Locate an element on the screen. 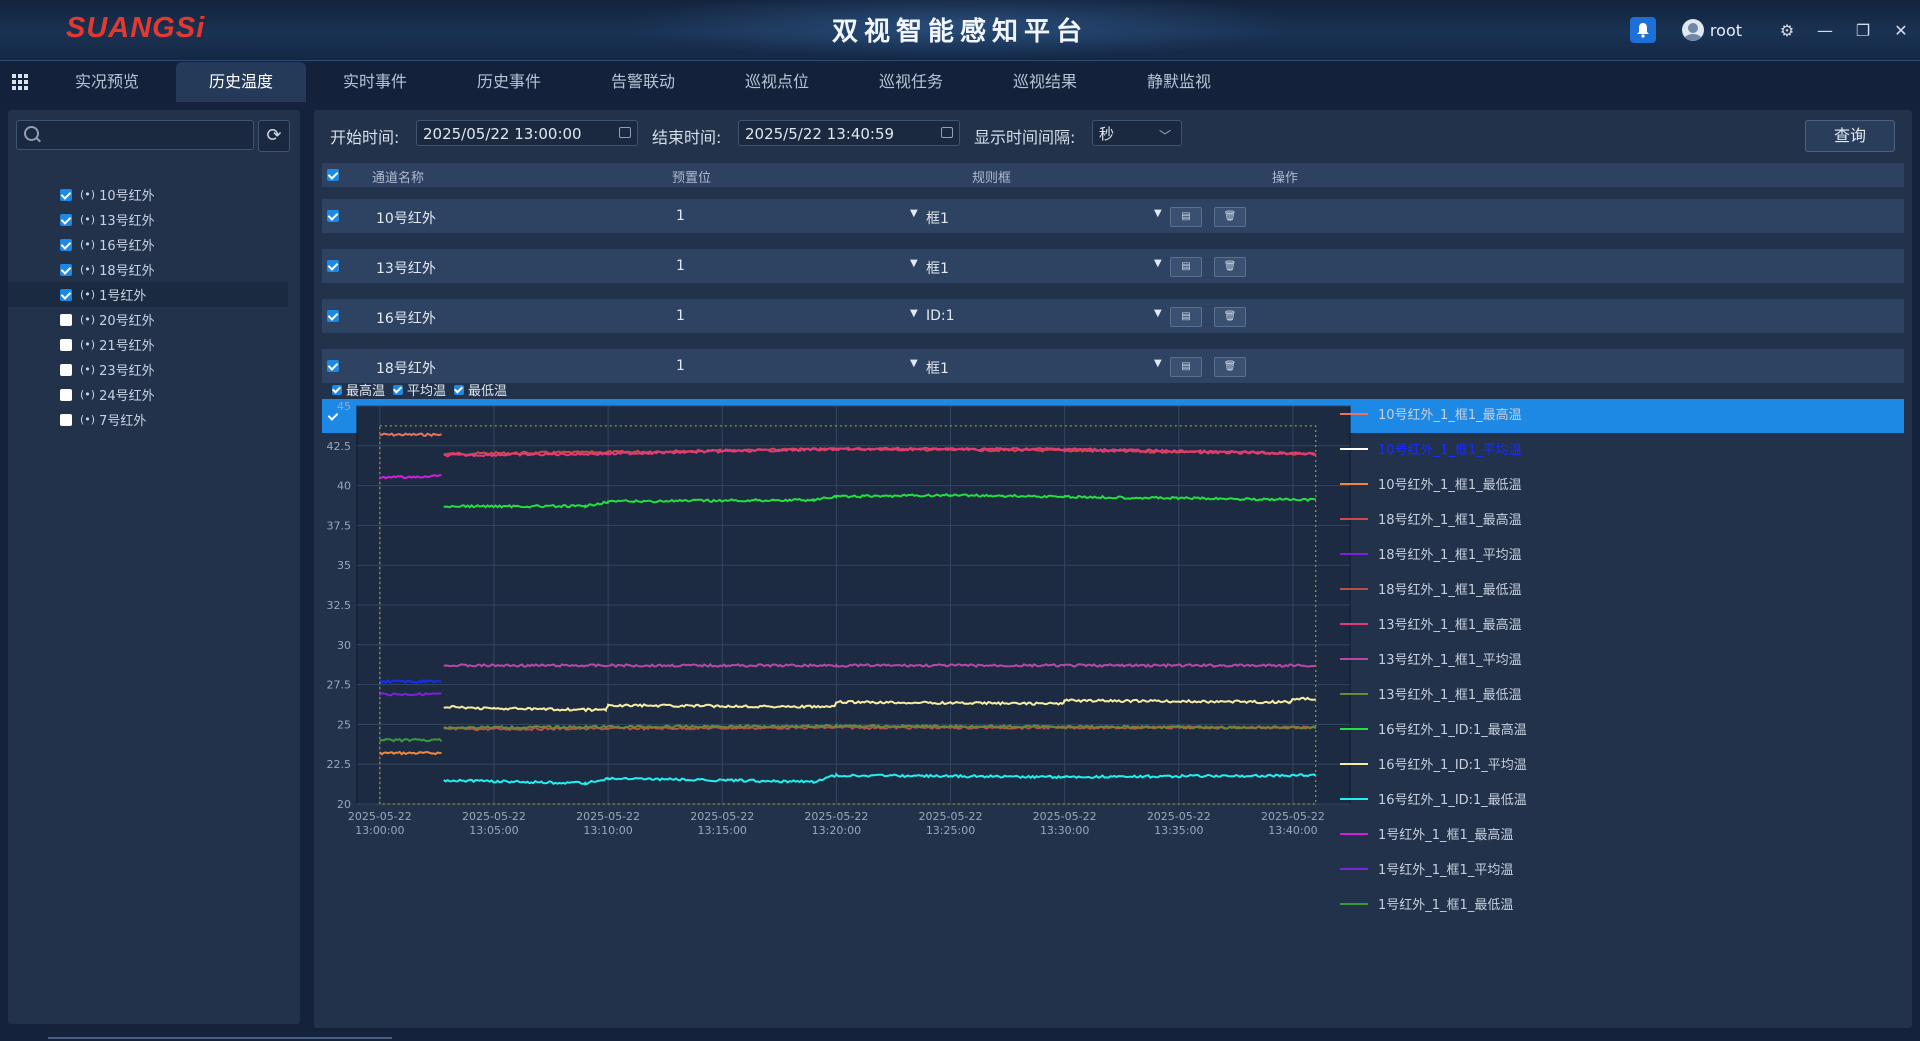  tab-patrol-points: 巡视点位 is located at coordinates (777, 82).